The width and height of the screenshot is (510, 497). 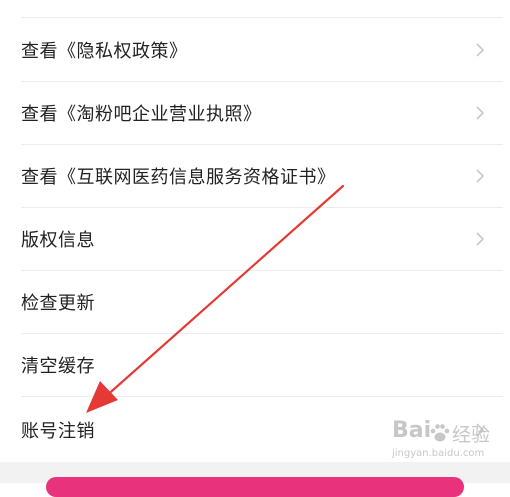 What do you see at coordinates (255, 50) in the screenshot?
I see `menu-item-privacy-policy: 查看《隐私权政策》` at bounding box center [255, 50].